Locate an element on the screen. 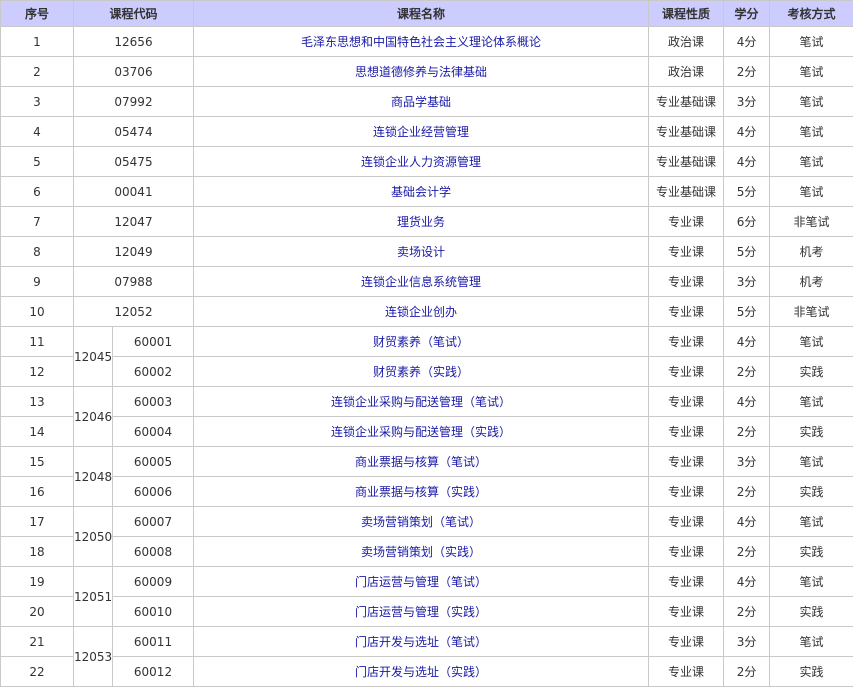 Image resolution: width=853 pixels, height=692 pixels. row-number: 12 is located at coordinates (37, 371).